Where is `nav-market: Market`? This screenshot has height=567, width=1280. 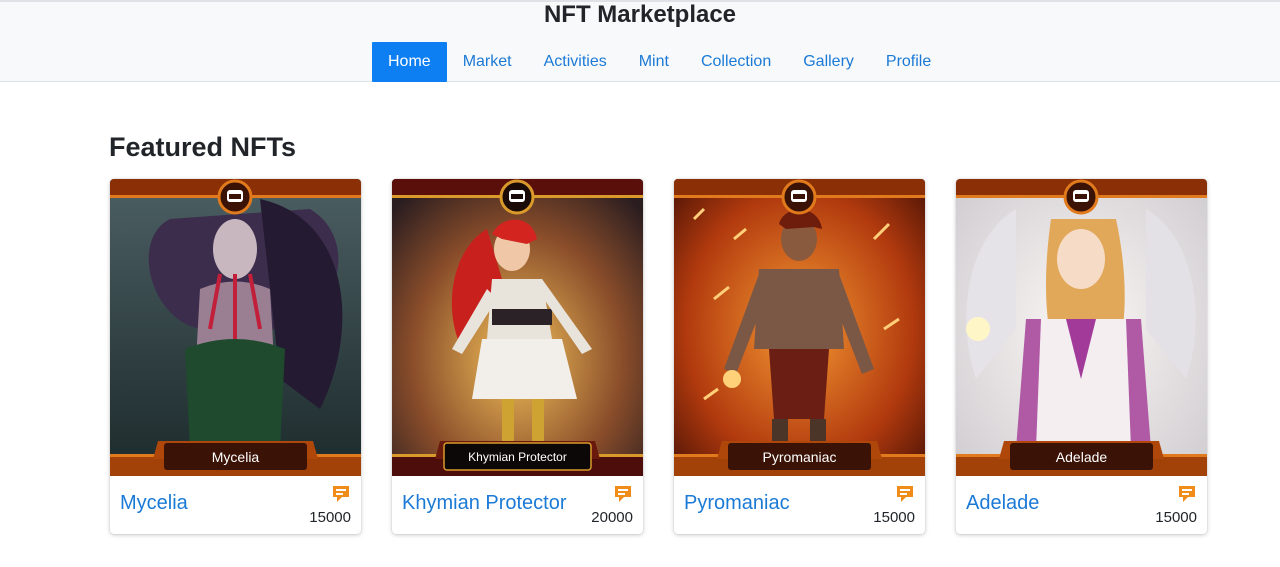
nav-market: Market is located at coordinates (487, 62).